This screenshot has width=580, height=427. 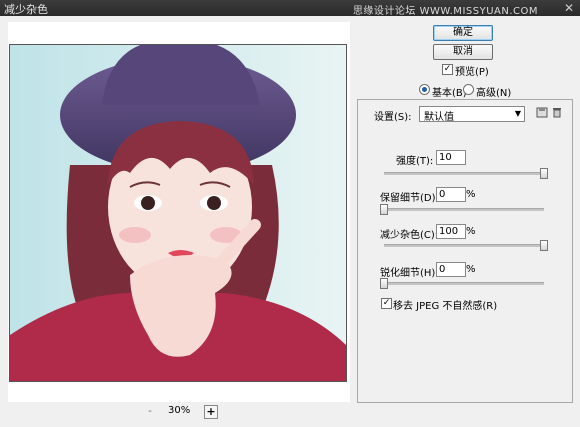 What do you see at coordinates (211, 412) in the screenshot?
I see `zoom-in-button: +` at bounding box center [211, 412].